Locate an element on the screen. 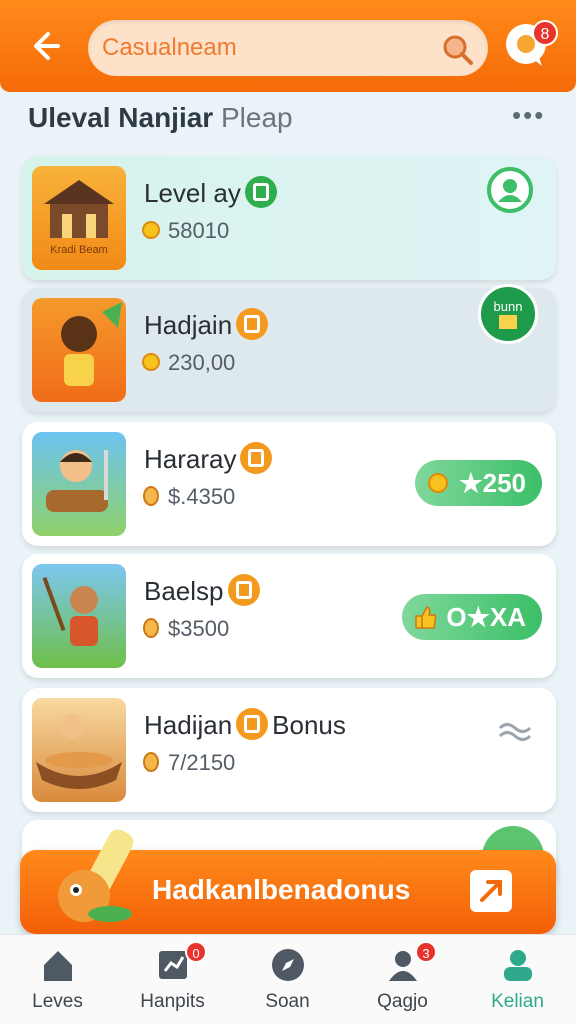 This screenshot has height=1024, width=576. home-icon is located at coordinates (58, 966).